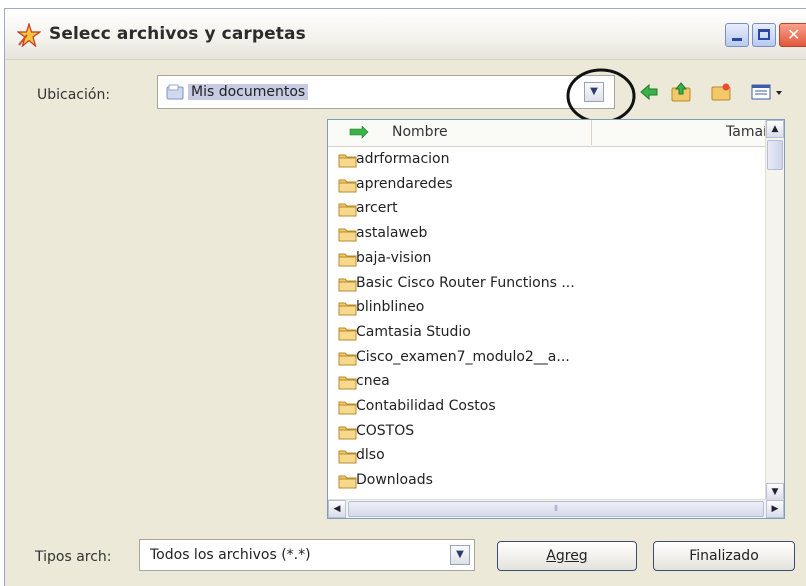 The image size is (806, 586). Describe the element at coordinates (649, 92) in the screenshot. I see `back-arrow-icon` at that location.